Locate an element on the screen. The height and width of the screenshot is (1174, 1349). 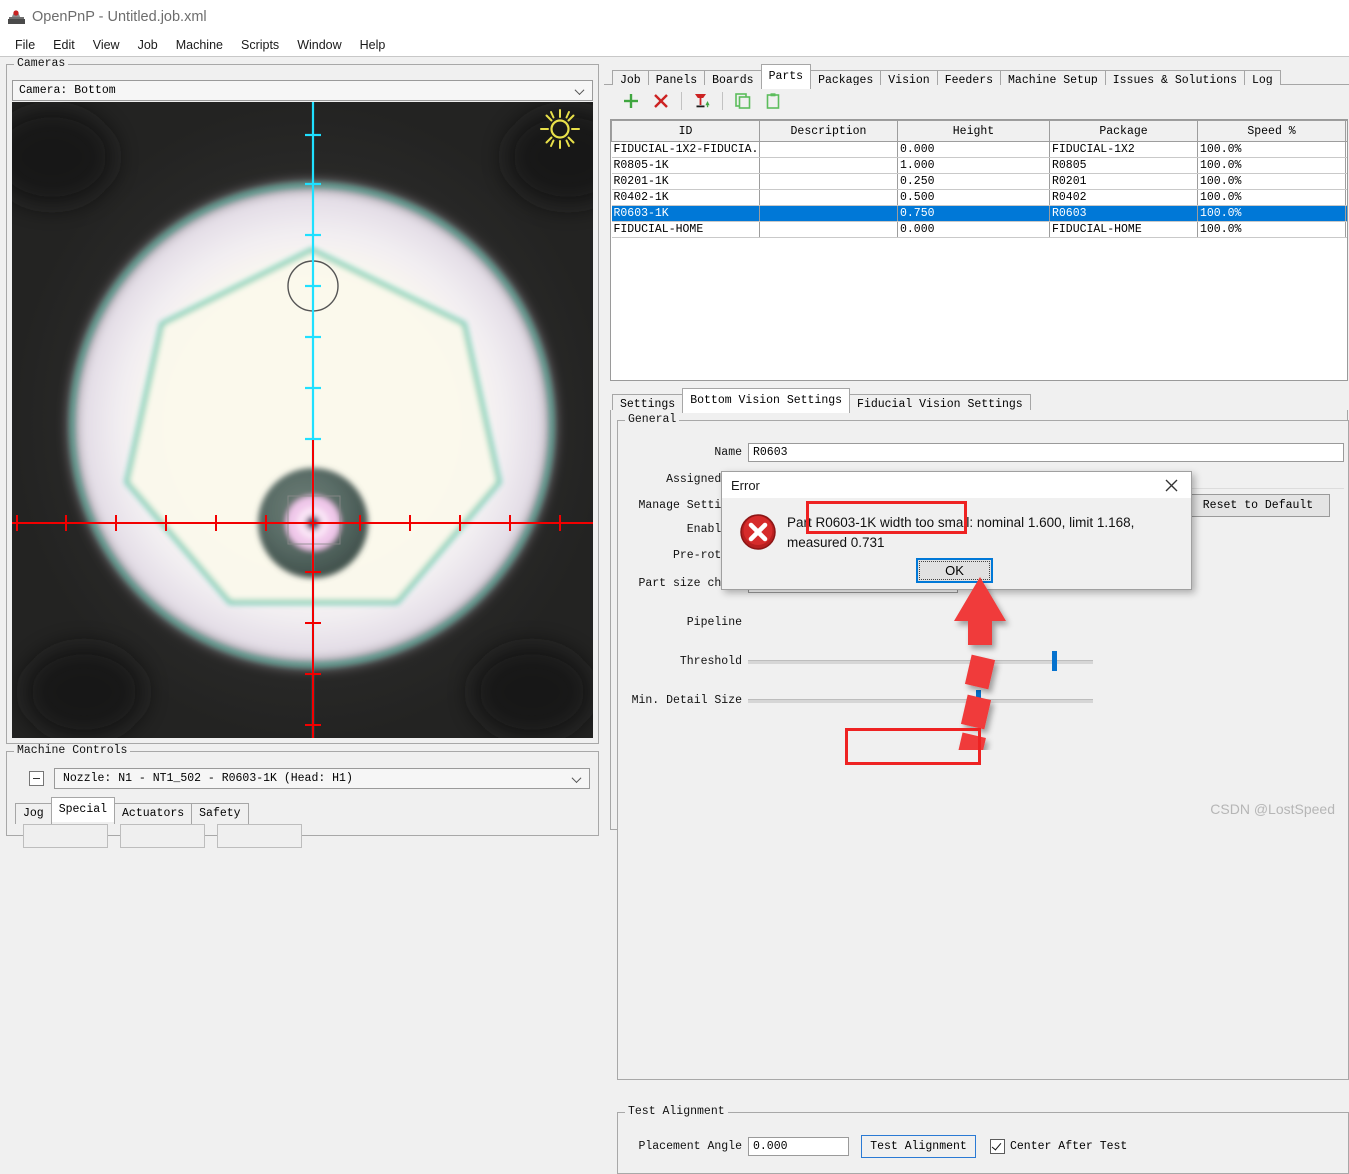
pick-to-nozzle-button is located at coordinates (702, 101).